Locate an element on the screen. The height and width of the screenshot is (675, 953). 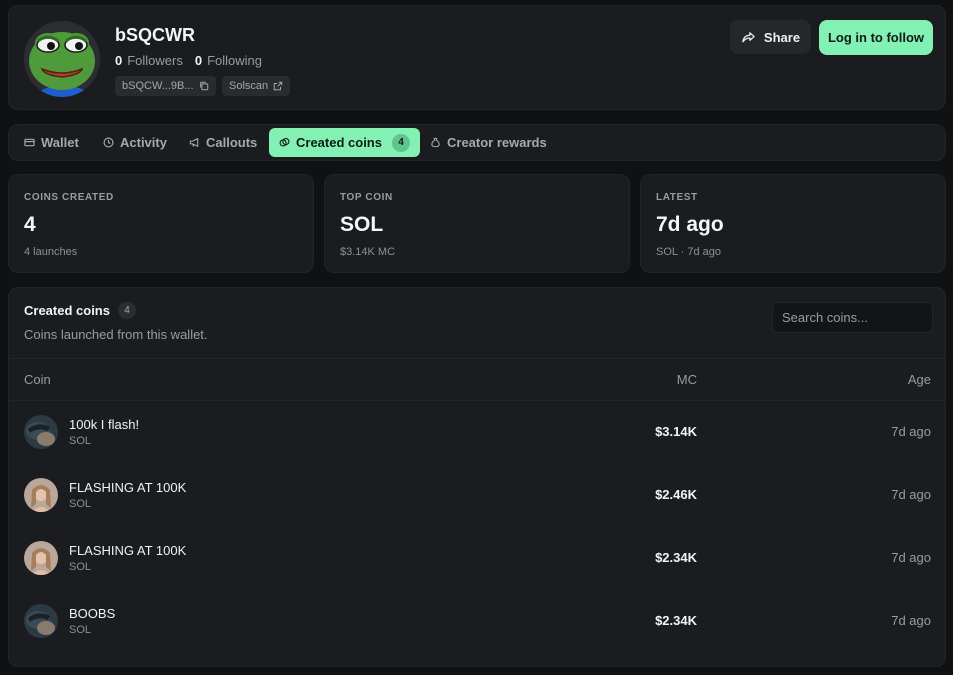
tab-label: Callouts is located at coordinates (232, 142).